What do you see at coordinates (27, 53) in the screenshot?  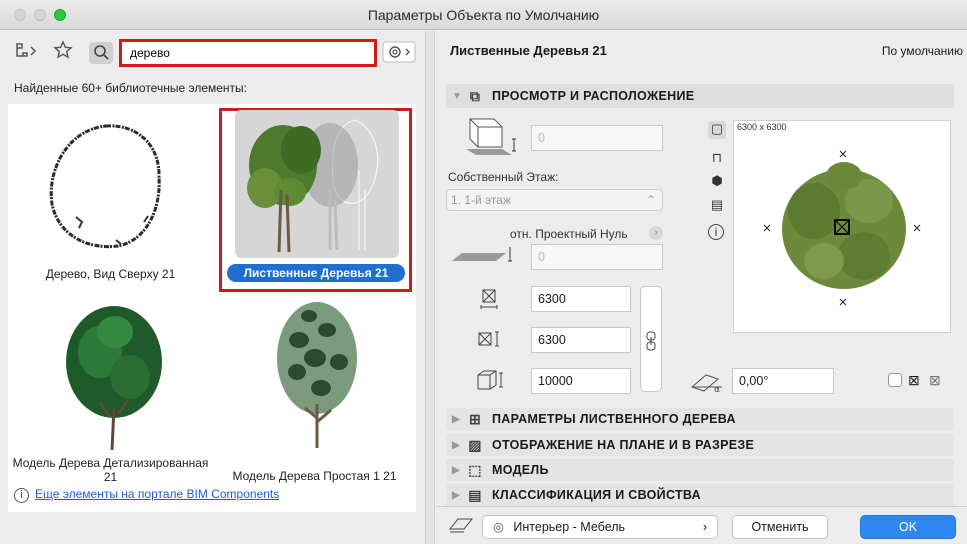 I see `folder-tree-icon` at bounding box center [27, 53].